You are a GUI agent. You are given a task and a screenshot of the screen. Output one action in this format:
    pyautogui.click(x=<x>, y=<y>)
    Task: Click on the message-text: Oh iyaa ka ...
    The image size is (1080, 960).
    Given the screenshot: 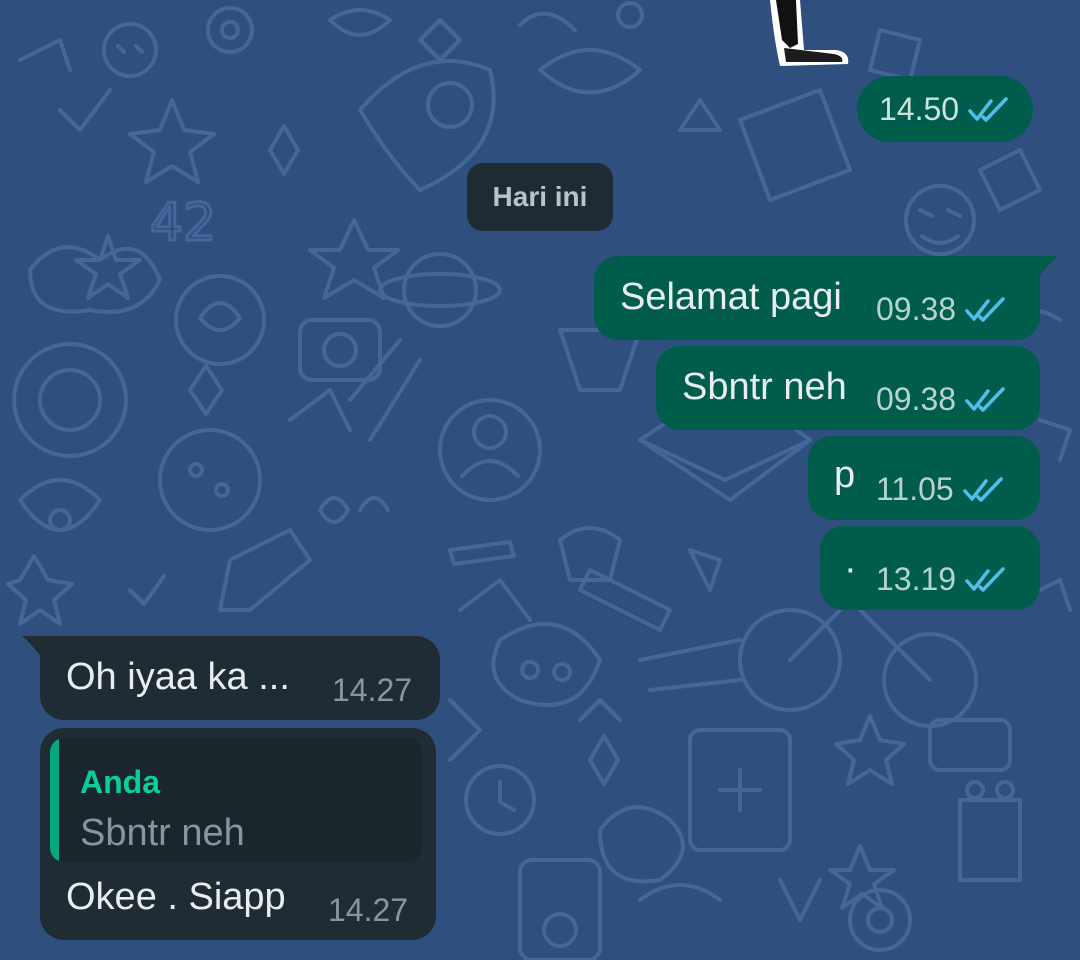 What is the action you would take?
    pyautogui.click(x=178, y=677)
    